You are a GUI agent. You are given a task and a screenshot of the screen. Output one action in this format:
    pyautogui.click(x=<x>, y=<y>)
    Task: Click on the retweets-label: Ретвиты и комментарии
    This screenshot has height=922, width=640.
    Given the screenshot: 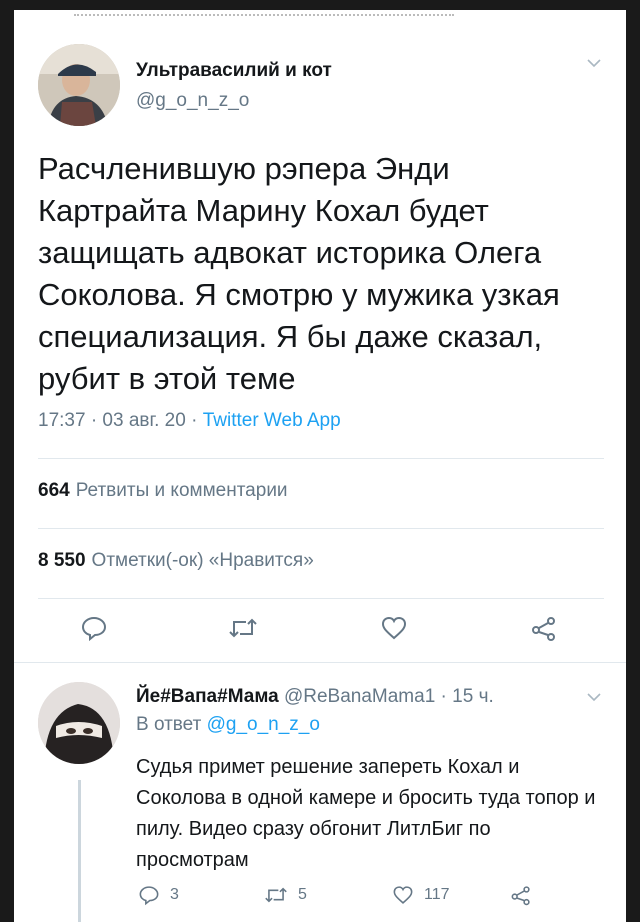 What is the action you would take?
    pyautogui.click(x=181, y=490)
    